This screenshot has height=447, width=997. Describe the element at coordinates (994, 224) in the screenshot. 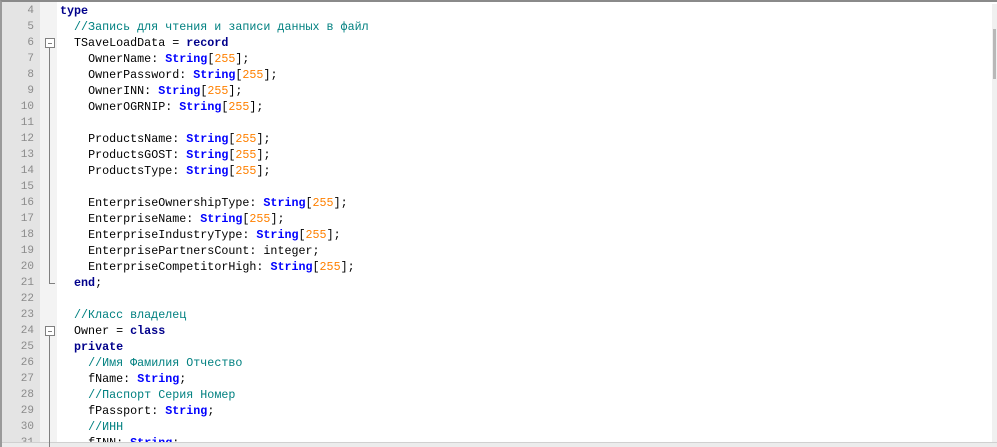

I see `vertical-scrollbar` at that location.